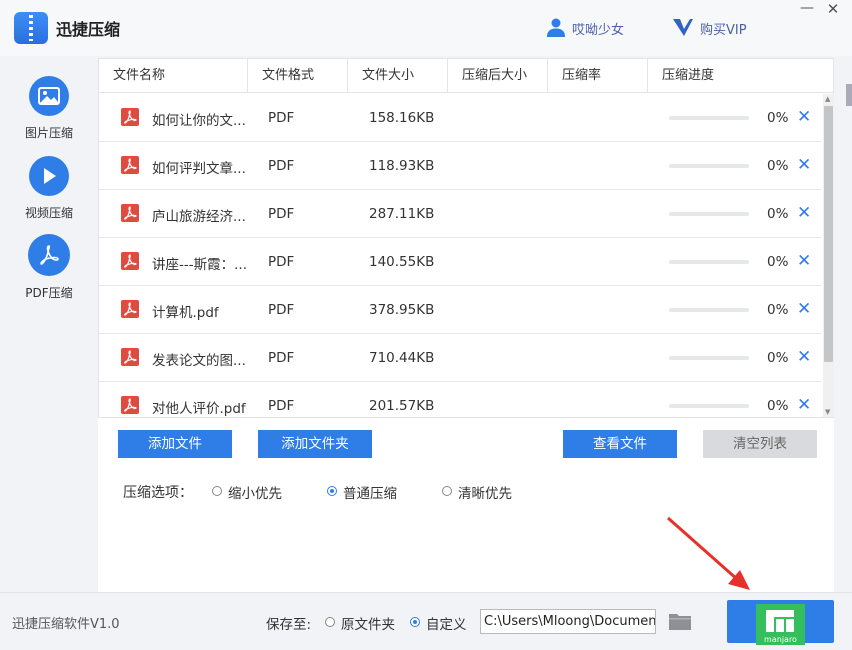 Image resolution: width=852 pixels, height=650 pixels. I want to click on title-bar: 迅捷压缩 哎呦少女 购买VIP — ✕, so click(426, 28).